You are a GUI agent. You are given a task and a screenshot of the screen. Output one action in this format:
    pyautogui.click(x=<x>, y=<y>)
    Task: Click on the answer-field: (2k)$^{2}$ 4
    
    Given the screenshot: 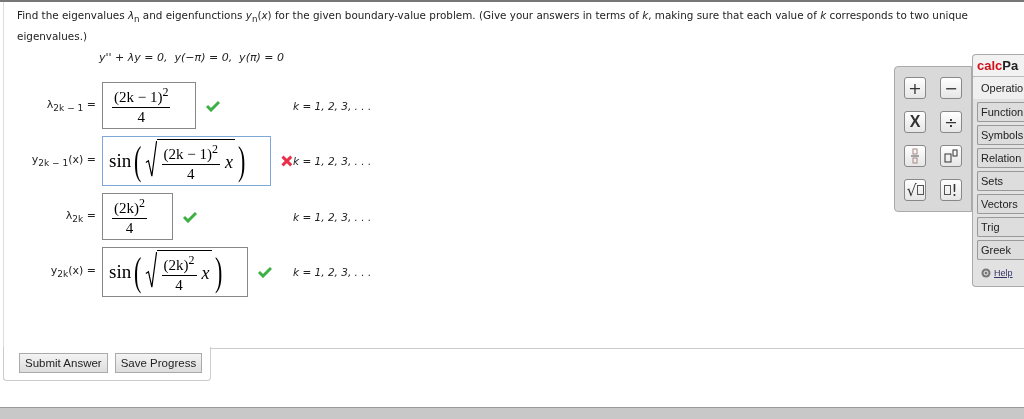 What is the action you would take?
    pyautogui.click(x=137, y=217)
    